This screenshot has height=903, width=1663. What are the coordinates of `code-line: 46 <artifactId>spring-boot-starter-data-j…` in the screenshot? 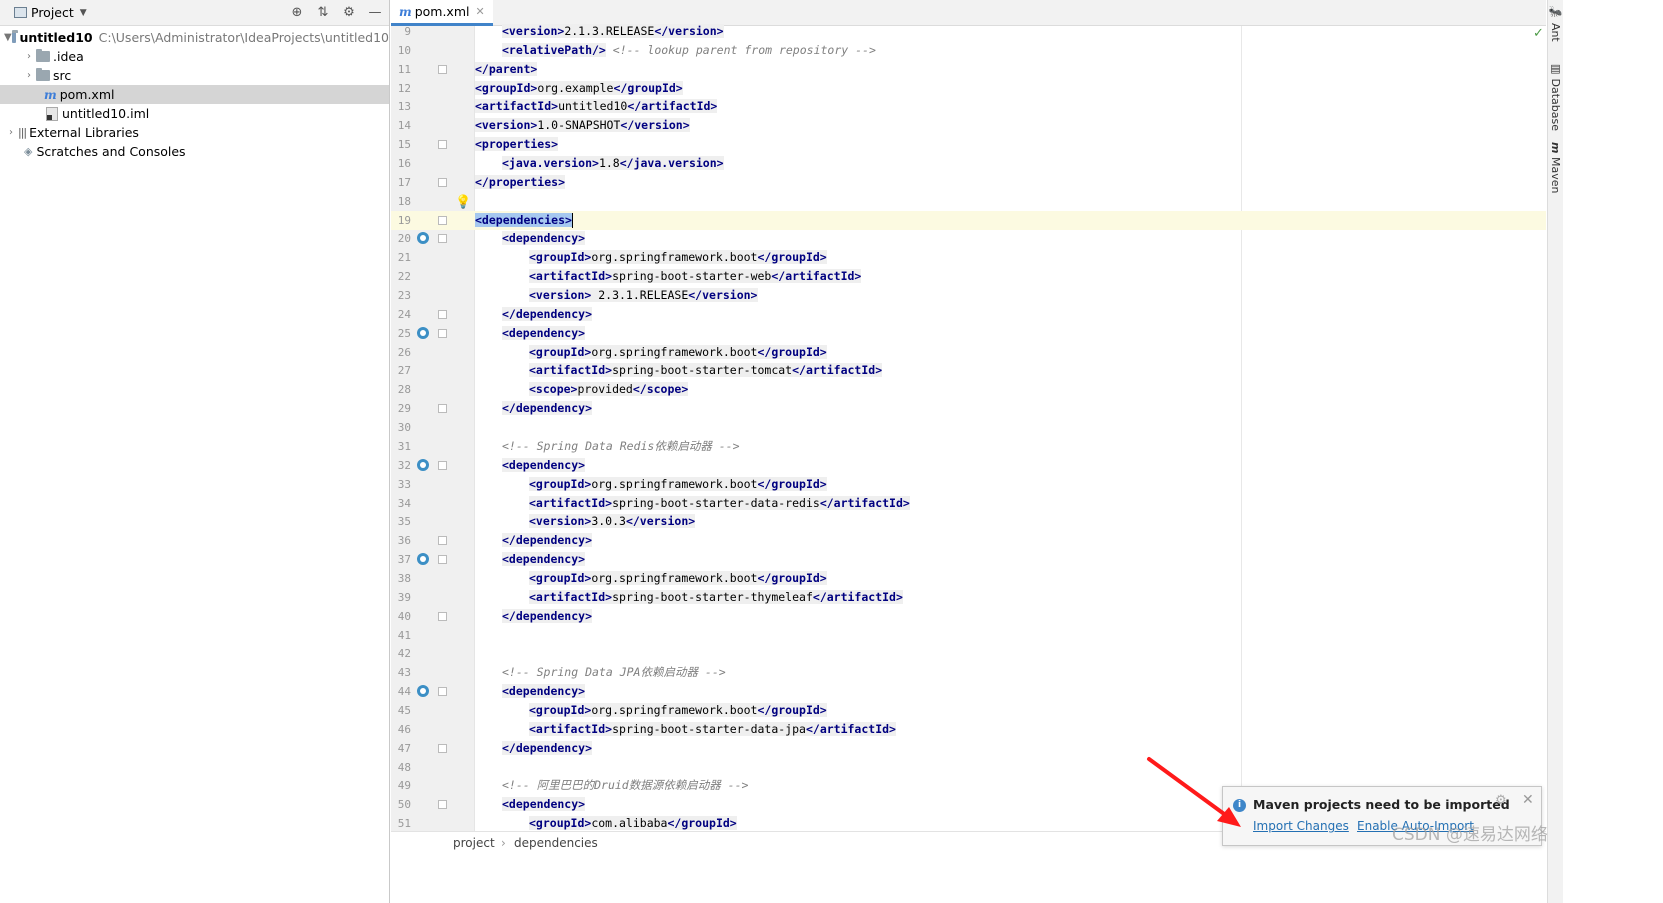 It's located at (968, 729).